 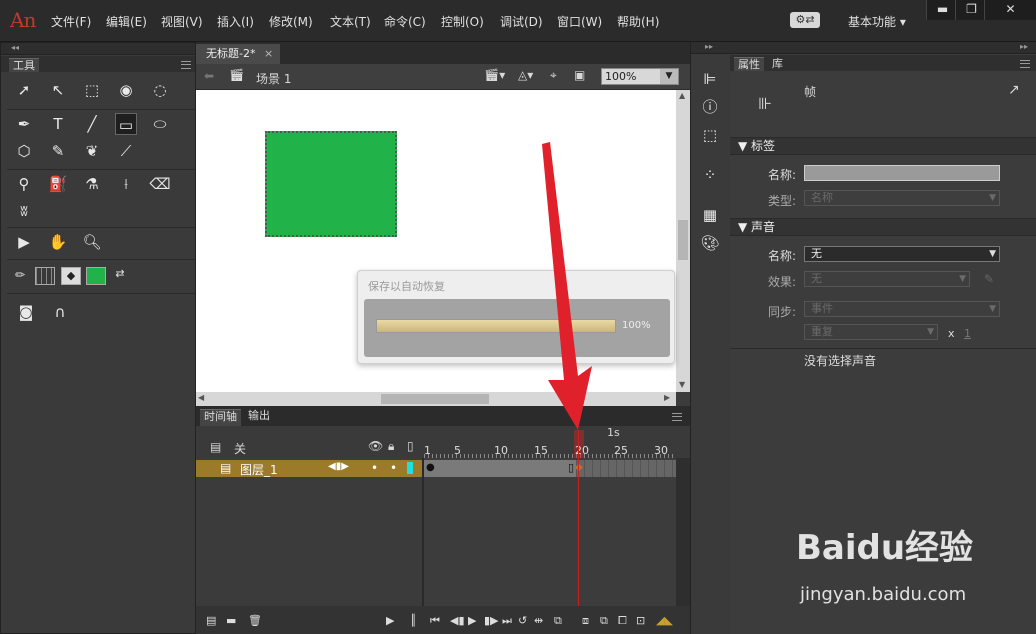 I want to click on menu-insert: 插入(I), so click(x=235, y=21).